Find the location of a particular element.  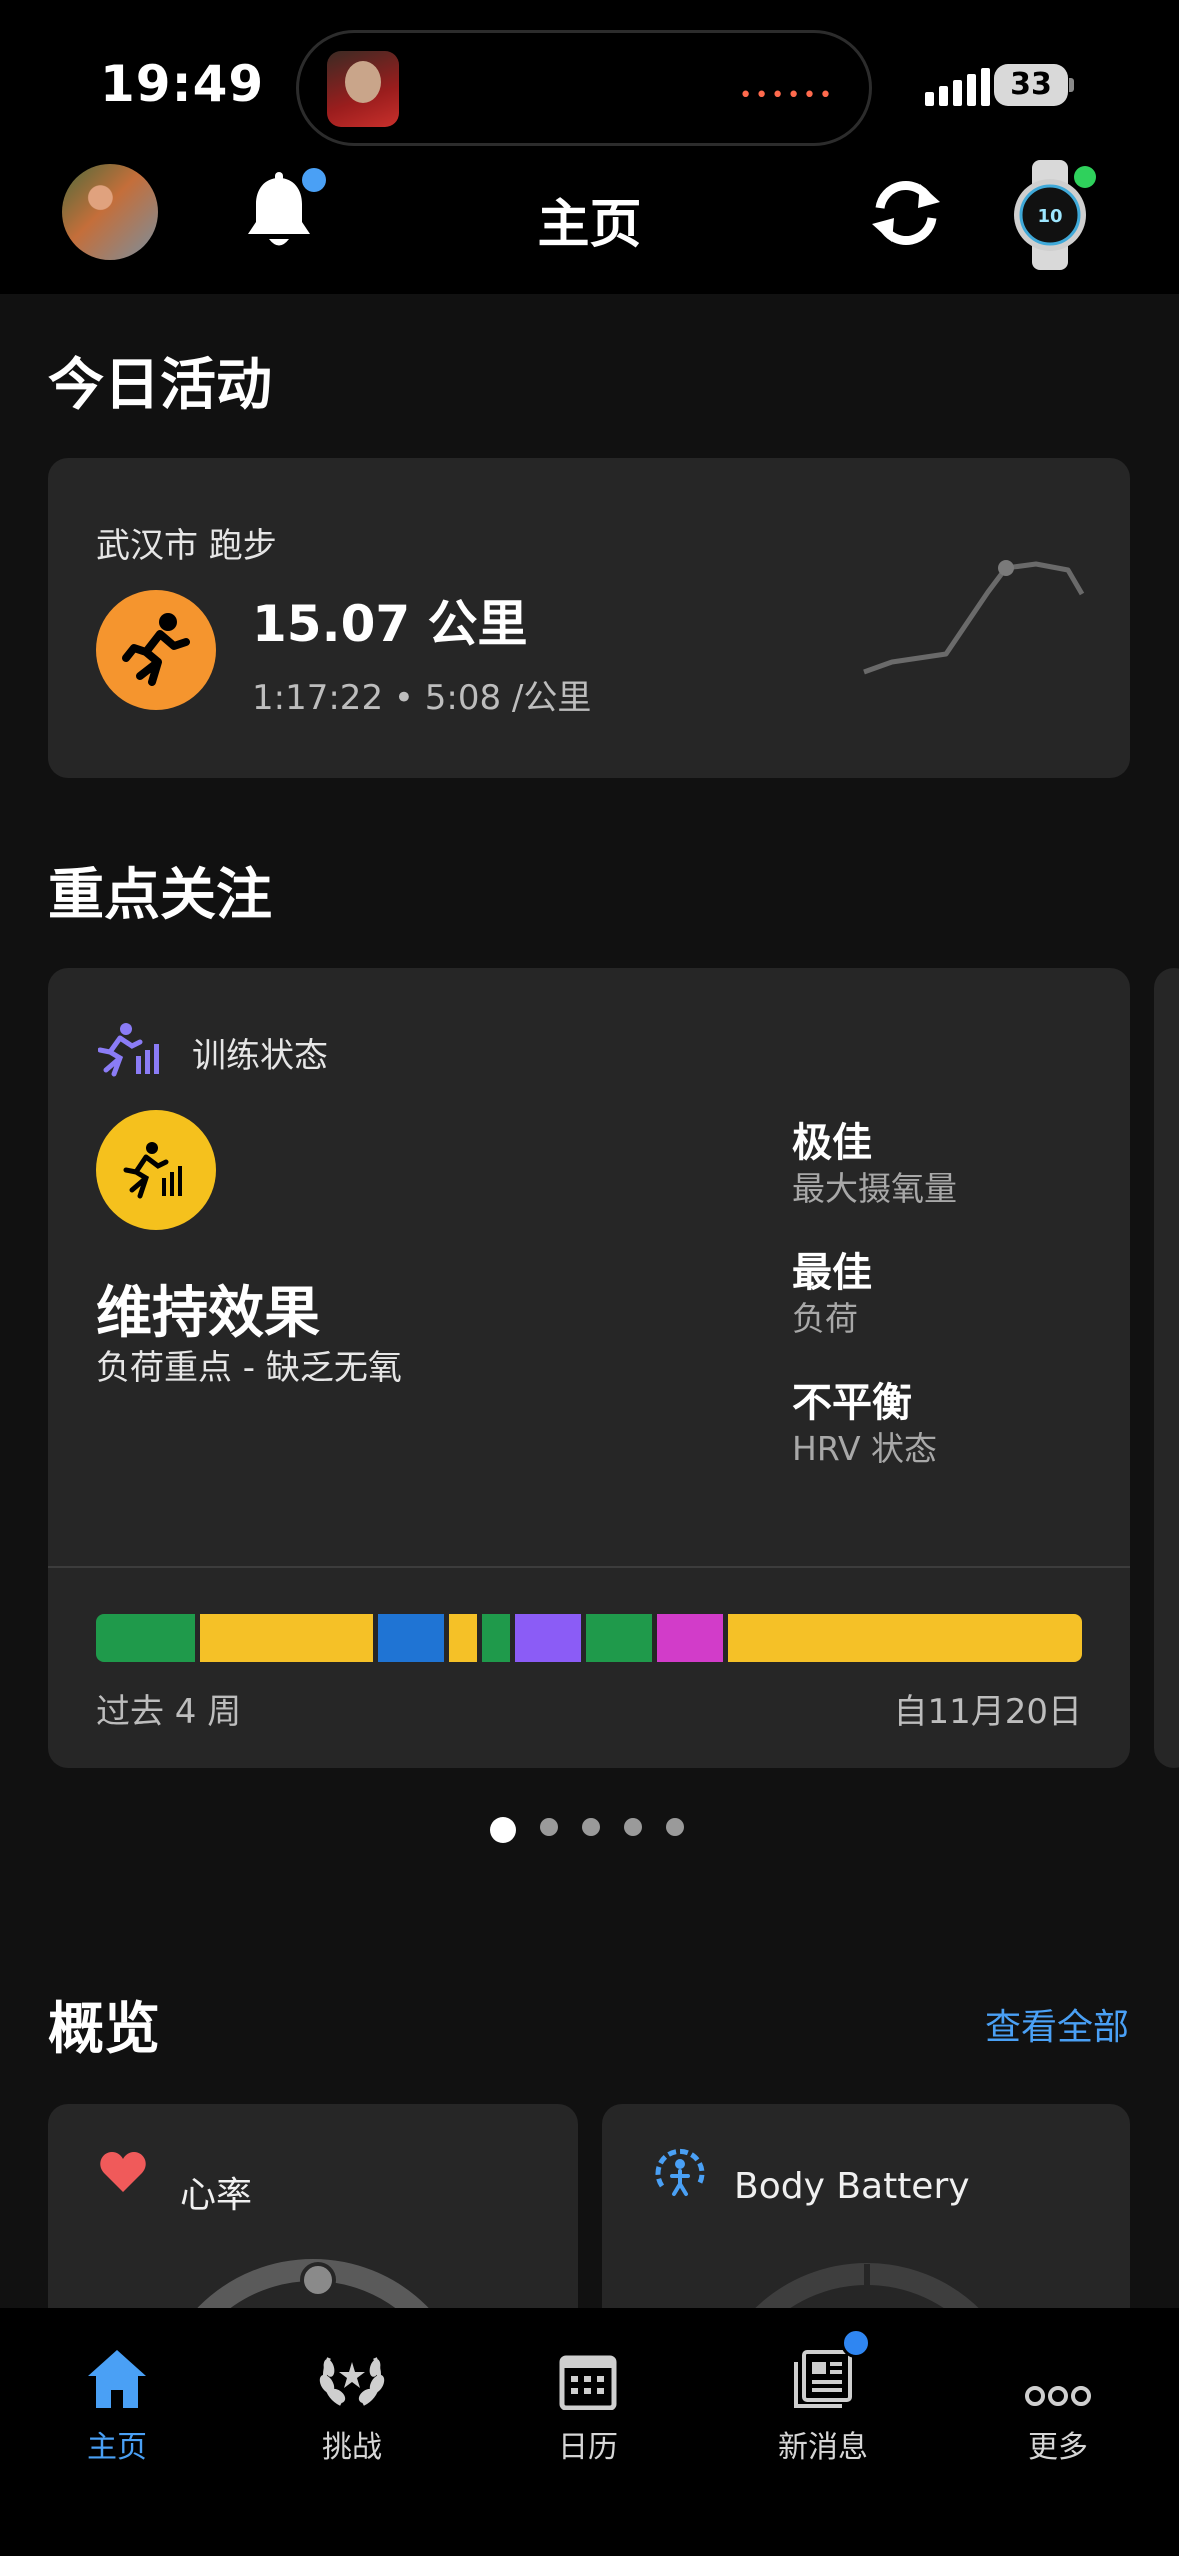

activity-card: 武汉市 跑步 15.07 公里 1:17:22 • 5:08 /公里 is located at coordinates (589, 618).